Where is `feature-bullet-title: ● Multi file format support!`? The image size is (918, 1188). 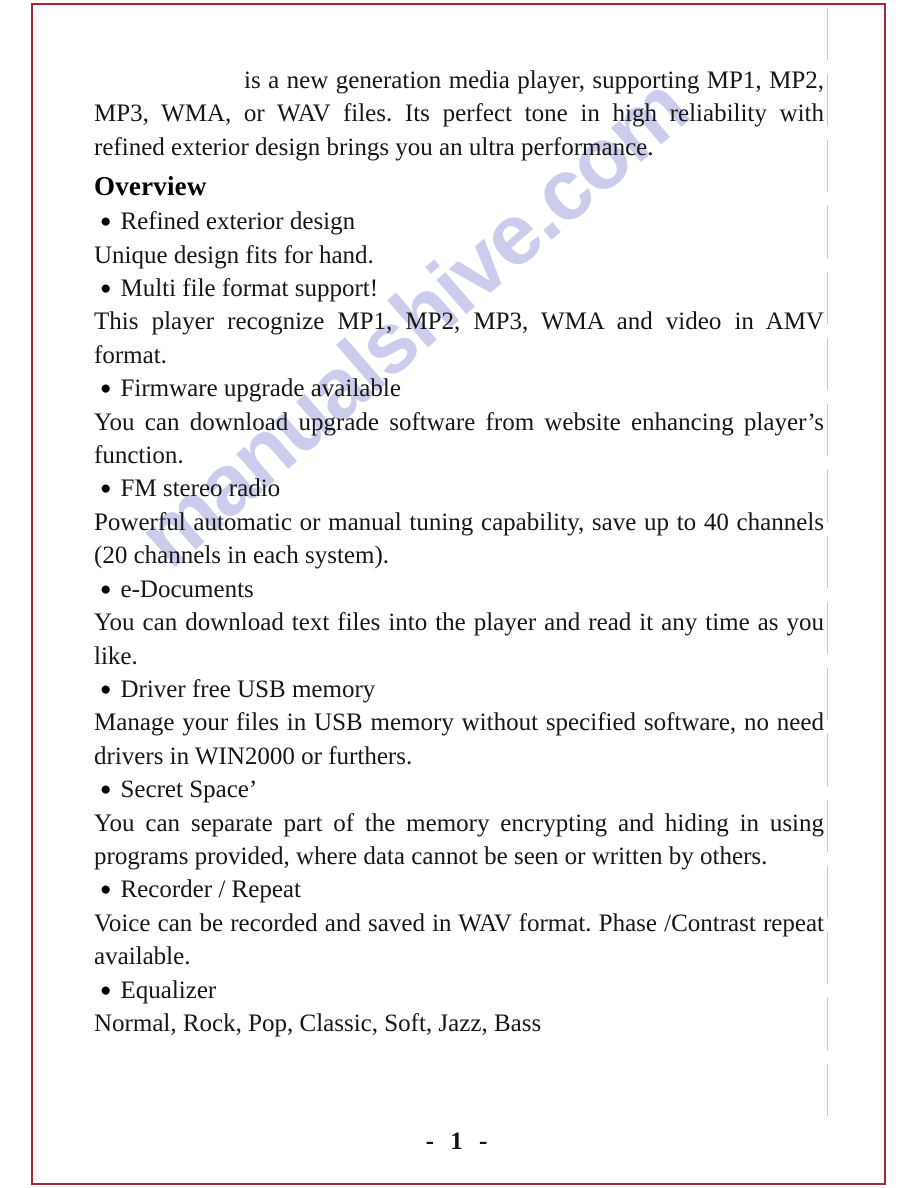 feature-bullet-title: ● Multi file format support! is located at coordinates (459, 288).